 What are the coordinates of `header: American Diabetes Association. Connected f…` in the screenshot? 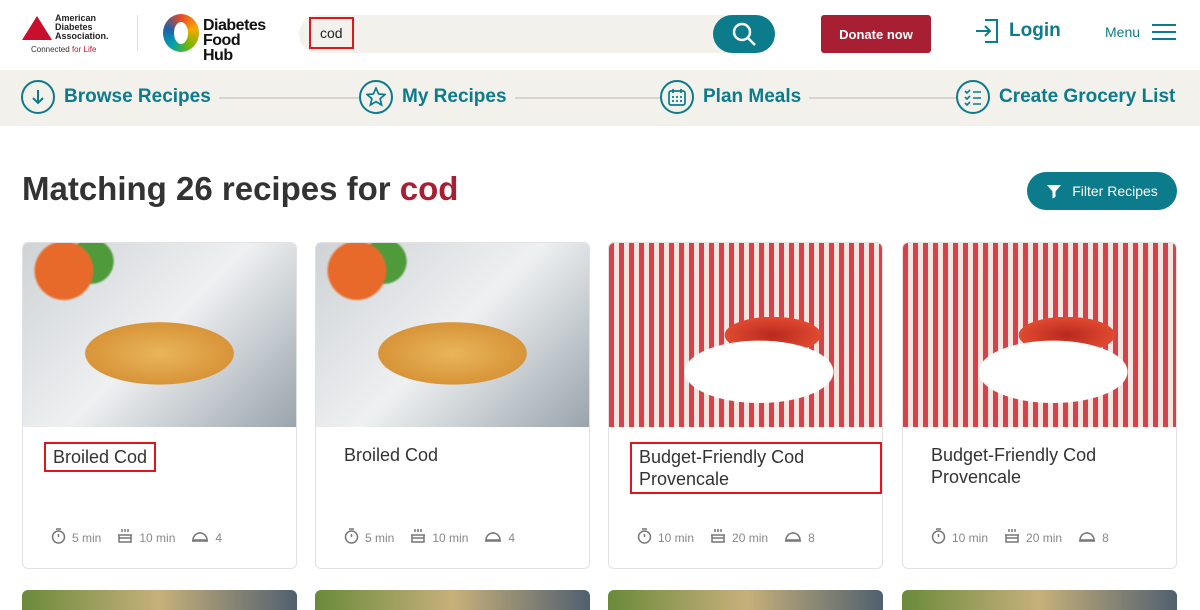 It's located at (600, 35).